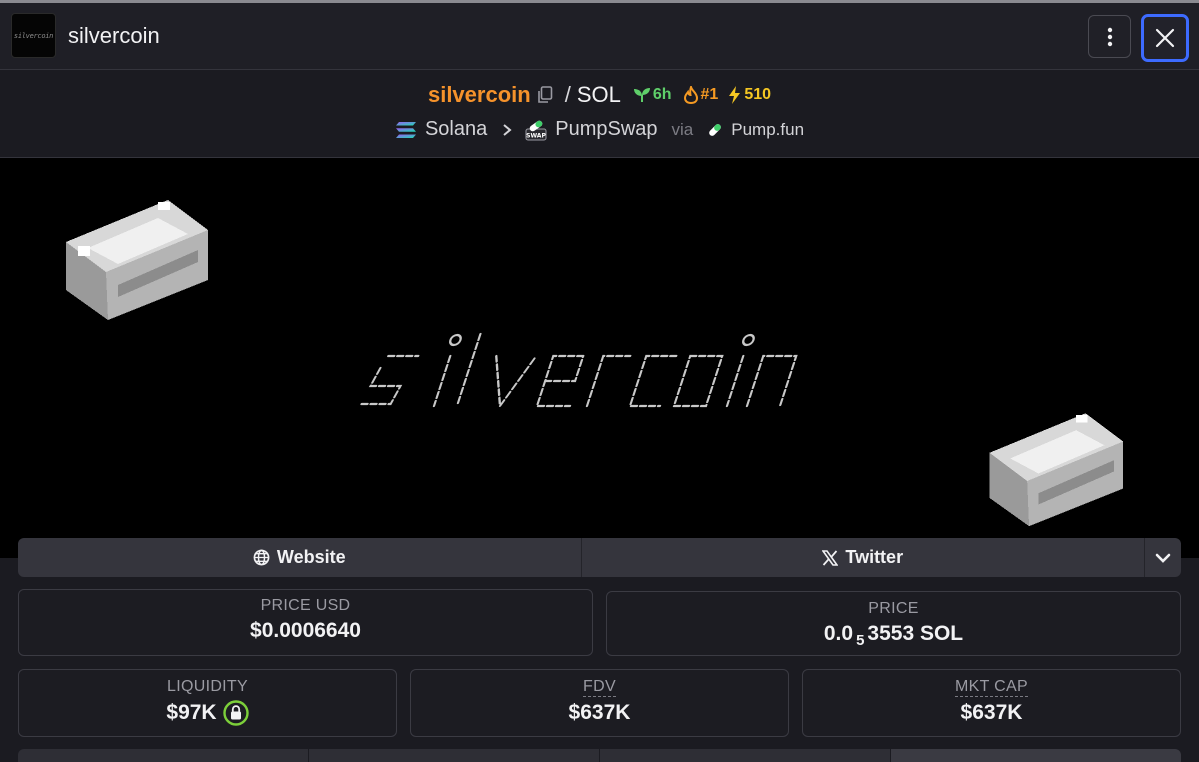  What do you see at coordinates (767, 130) in the screenshot?
I see `launchpad-name: Pump.fun` at bounding box center [767, 130].